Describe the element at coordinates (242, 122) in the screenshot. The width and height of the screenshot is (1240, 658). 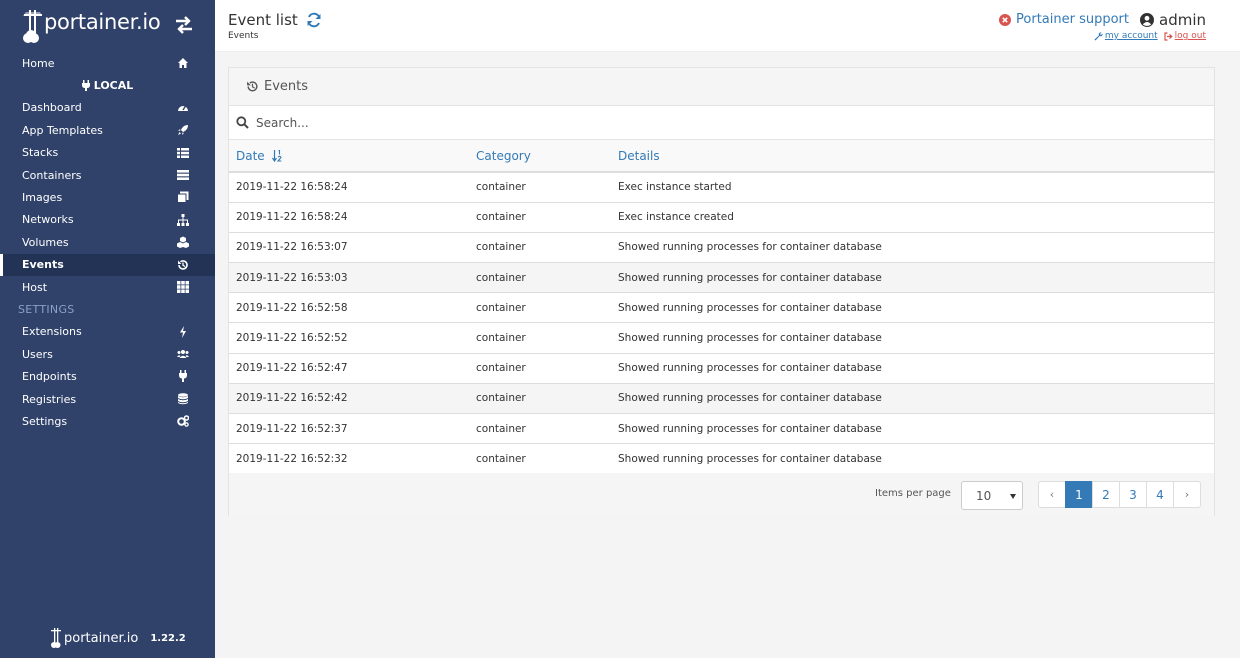
I see `search-icon` at that location.